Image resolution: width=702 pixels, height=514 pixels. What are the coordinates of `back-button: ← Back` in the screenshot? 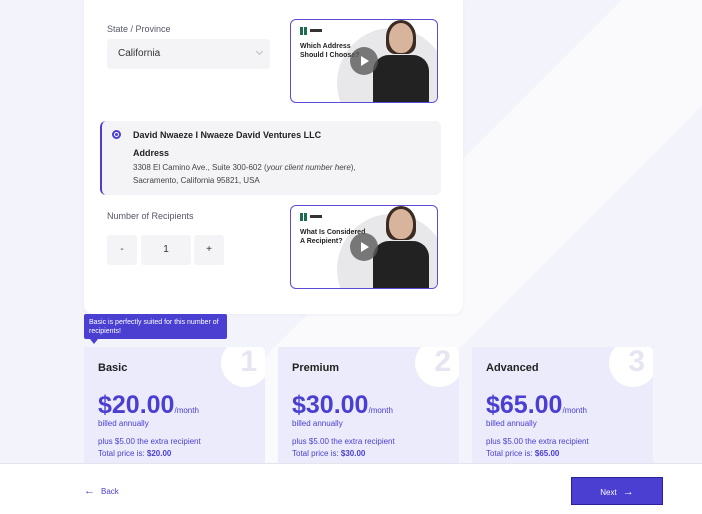 It's located at (101, 491).